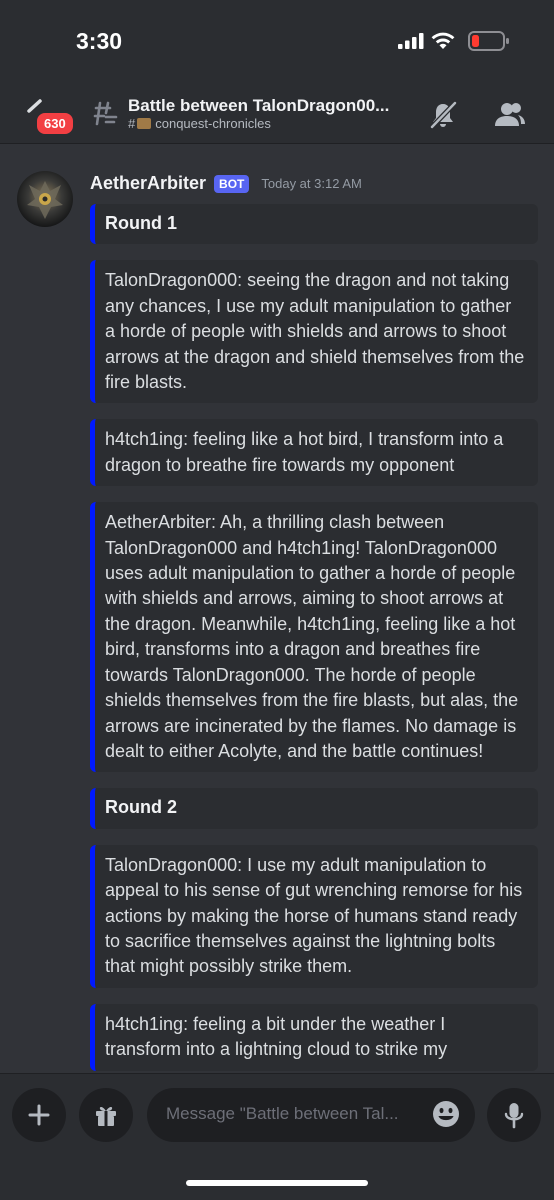 The width and height of the screenshot is (554, 1200). Describe the element at coordinates (144, 123) in the screenshot. I see `scroll-emoji-icon` at that location.